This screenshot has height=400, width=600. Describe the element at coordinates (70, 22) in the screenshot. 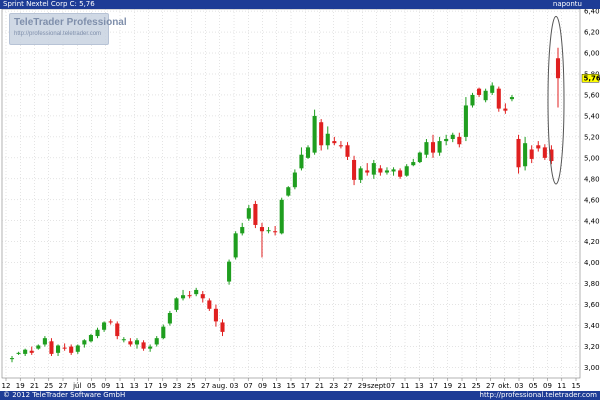

I see `logo-brand: TeleTrader Professional` at that location.